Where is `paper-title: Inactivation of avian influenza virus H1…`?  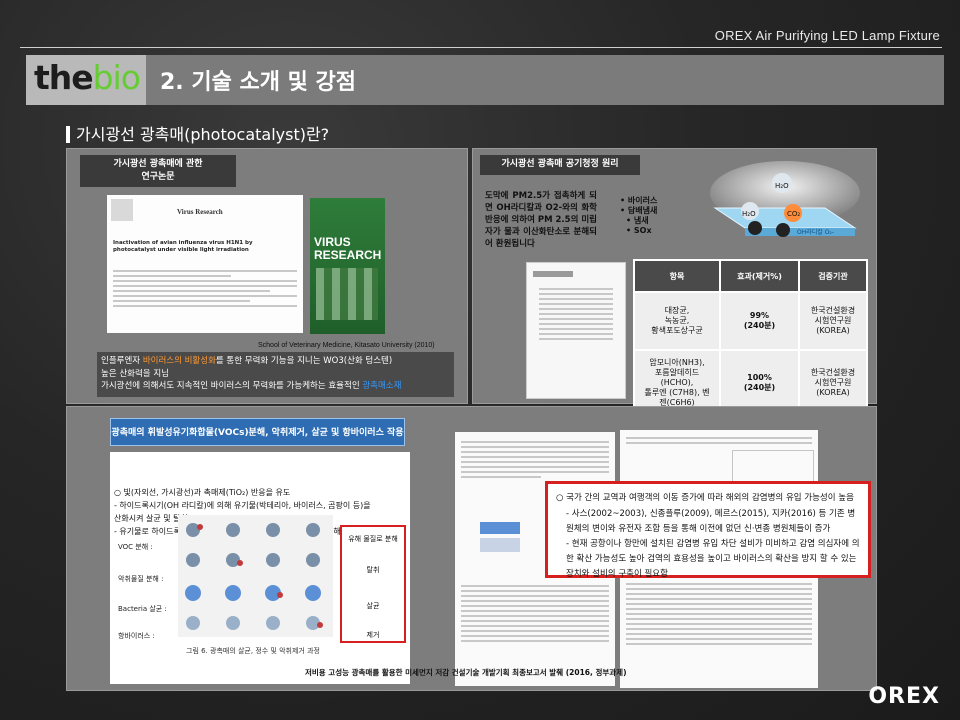
paper-title: Inactivation of avian influenza virus H1… is located at coordinates (183, 246).